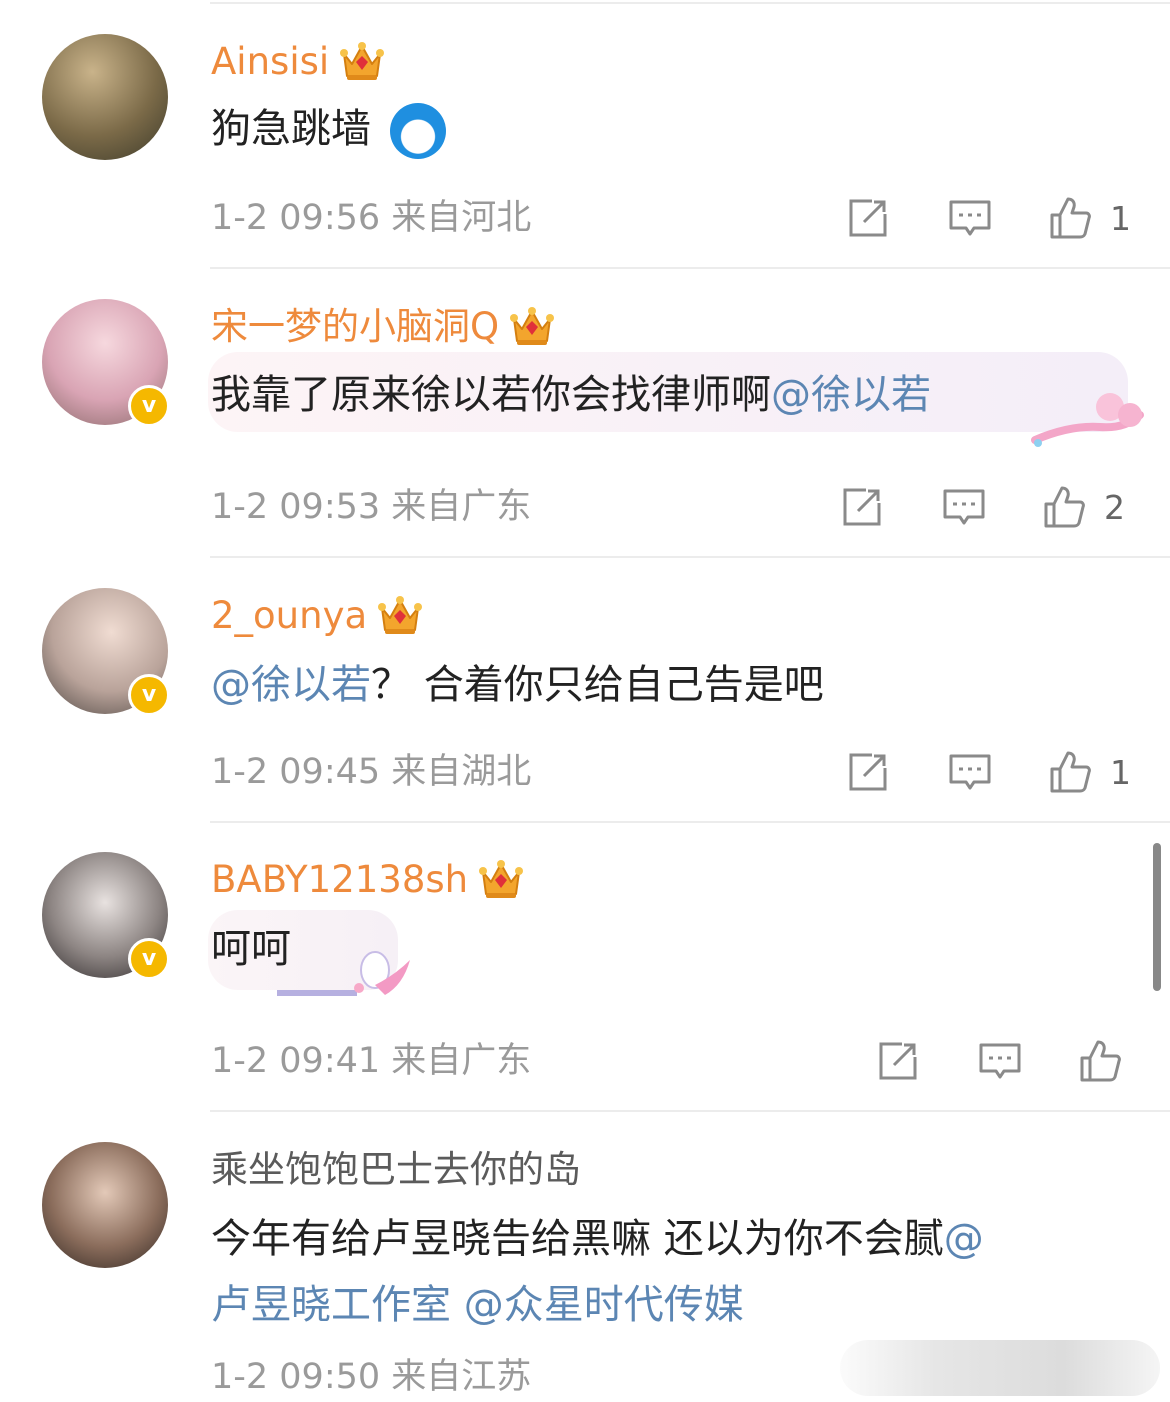 The image size is (1170, 1402). I want to click on comment-text: ？ 合着你只给自己告是吧, so click(597, 685).